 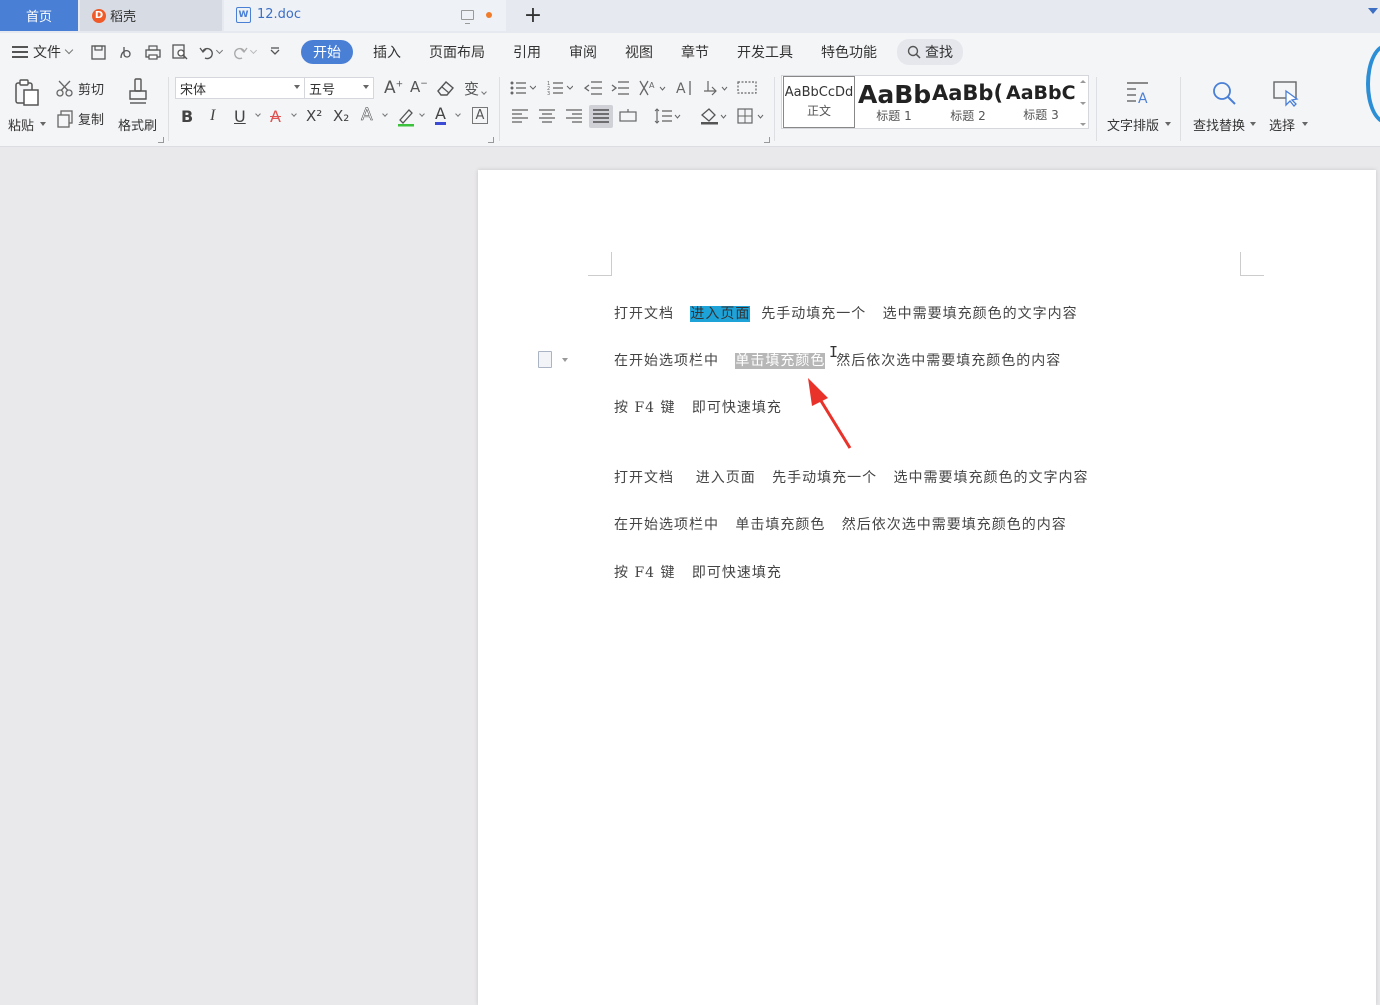 I want to click on tab-daoke-label: 稻壳, so click(x=123, y=17).